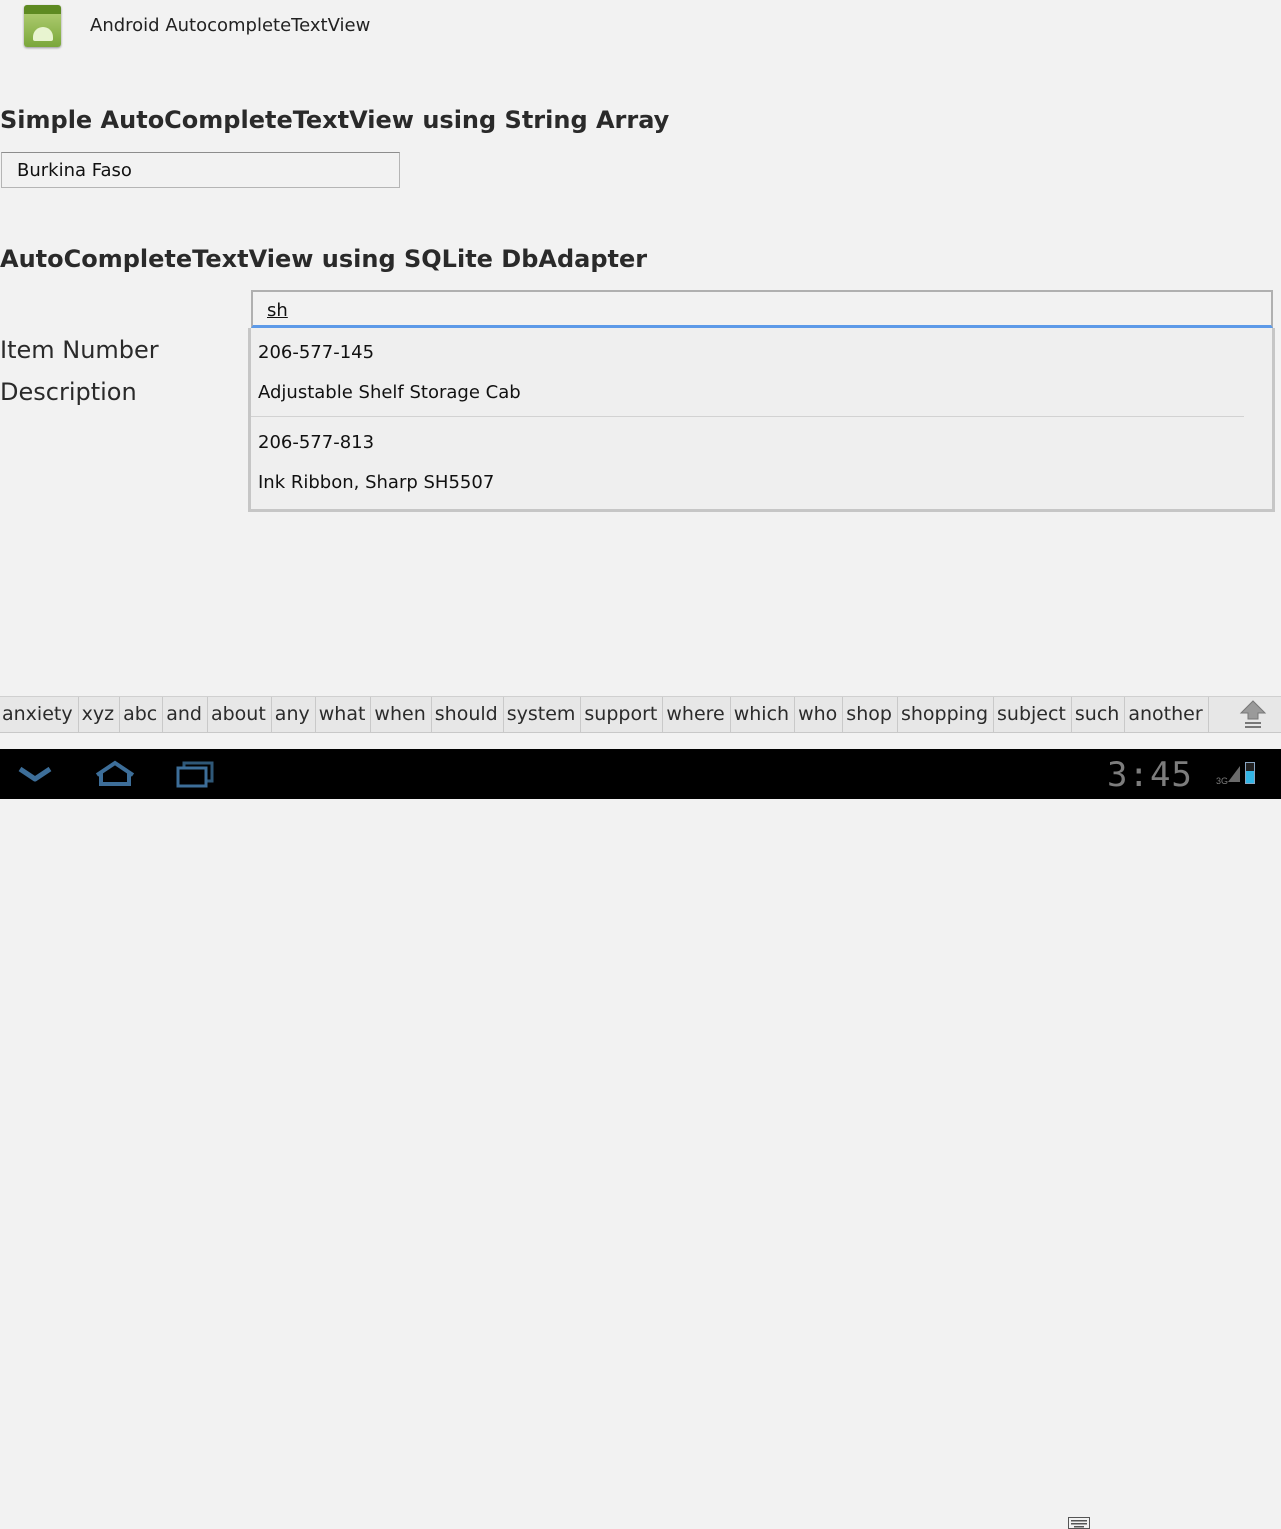 The height and width of the screenshot is (1529, 1281). What do you see at coordinates (763, 714) in the screenshot?
I see `suggestion-word: which` at bounding box center [763, 714].